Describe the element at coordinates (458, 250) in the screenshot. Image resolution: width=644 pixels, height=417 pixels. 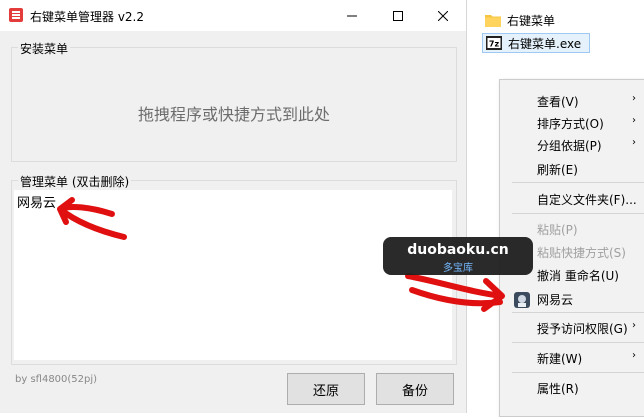
I see `watermark-text: duobaoku.cn` at that location.